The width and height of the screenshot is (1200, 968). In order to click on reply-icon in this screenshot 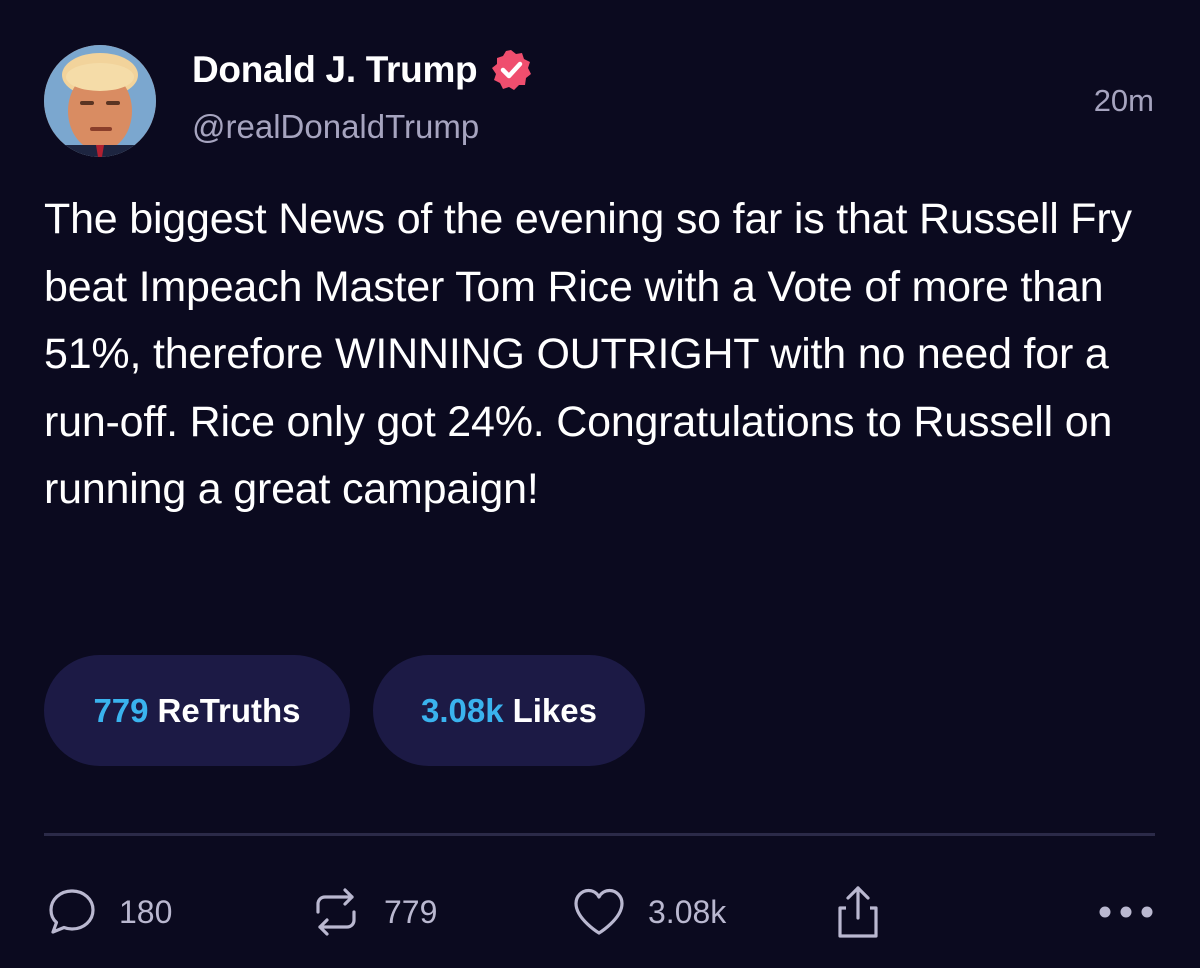, I will do `click(72, 912)`.